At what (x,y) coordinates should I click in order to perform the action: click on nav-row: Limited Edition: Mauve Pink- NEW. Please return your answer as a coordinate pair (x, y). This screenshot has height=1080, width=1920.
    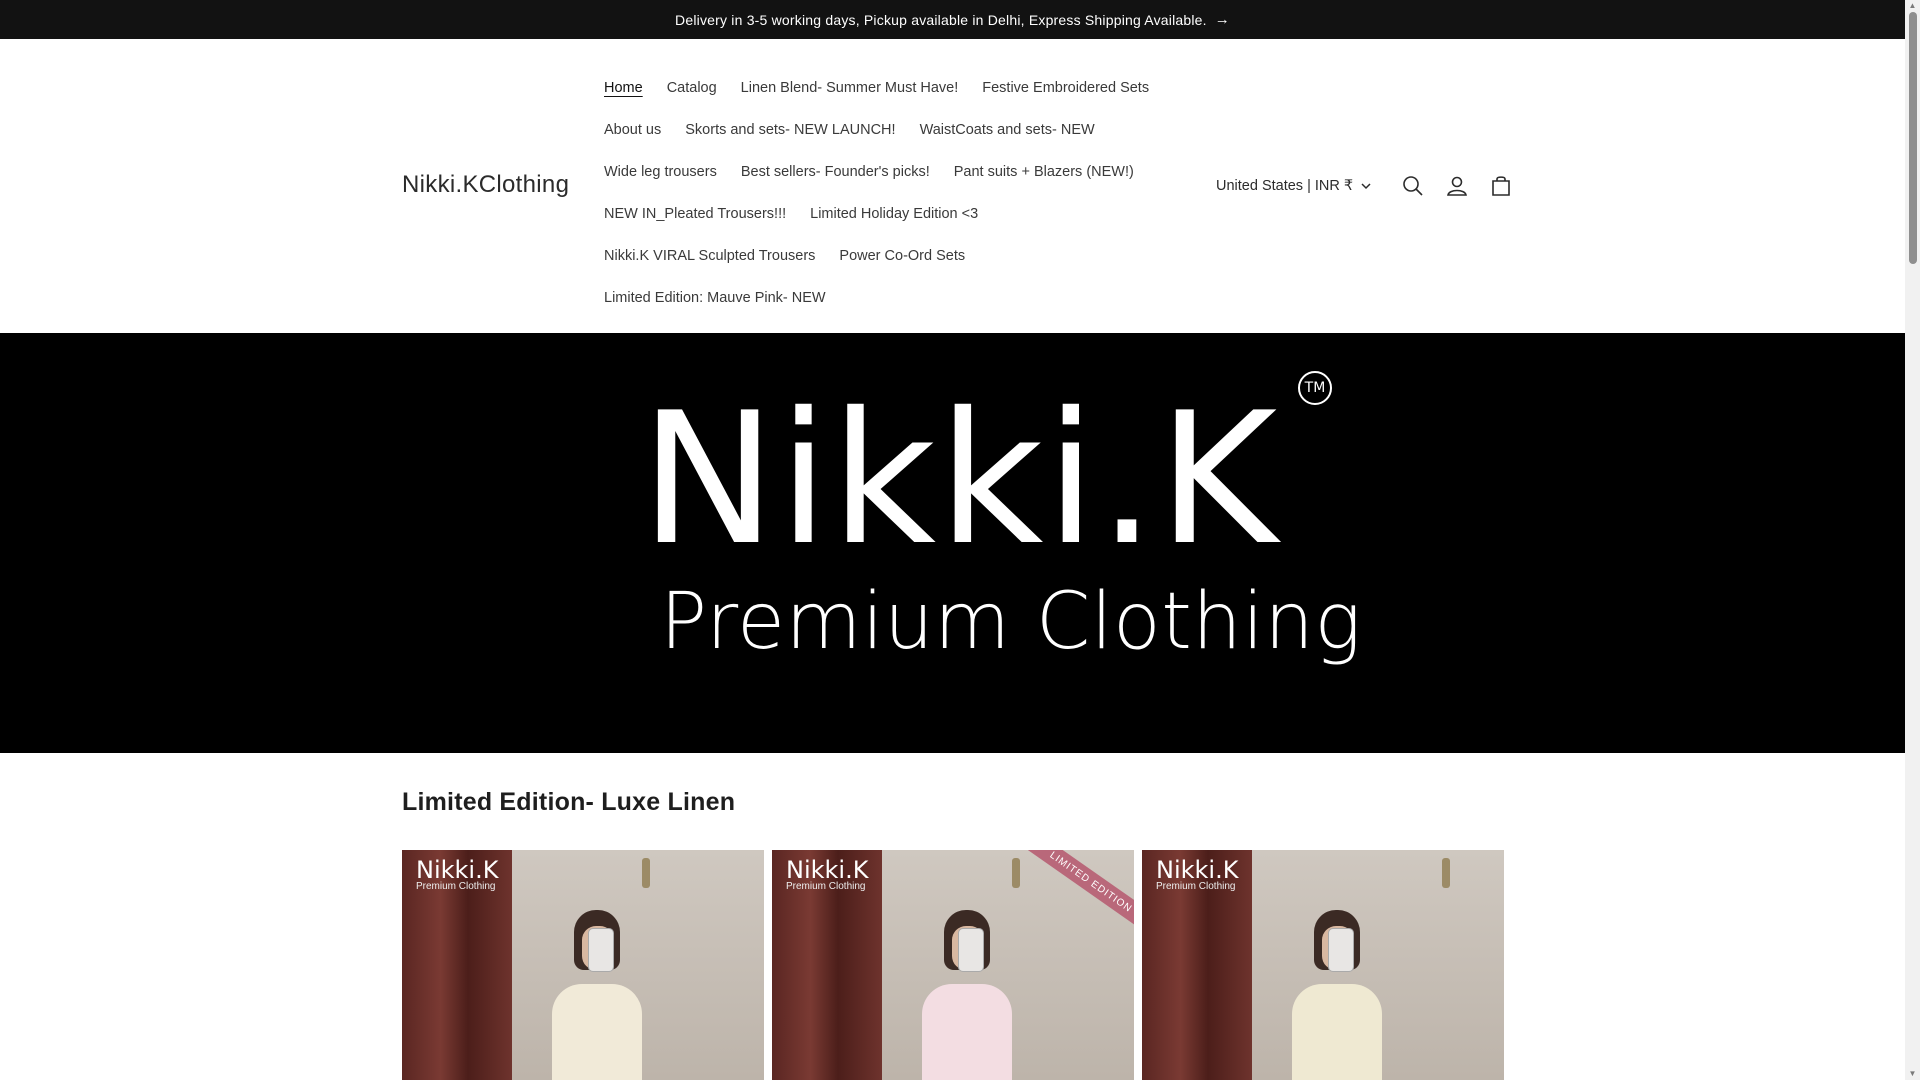
    Looking at the image, I should click on (884, 298).